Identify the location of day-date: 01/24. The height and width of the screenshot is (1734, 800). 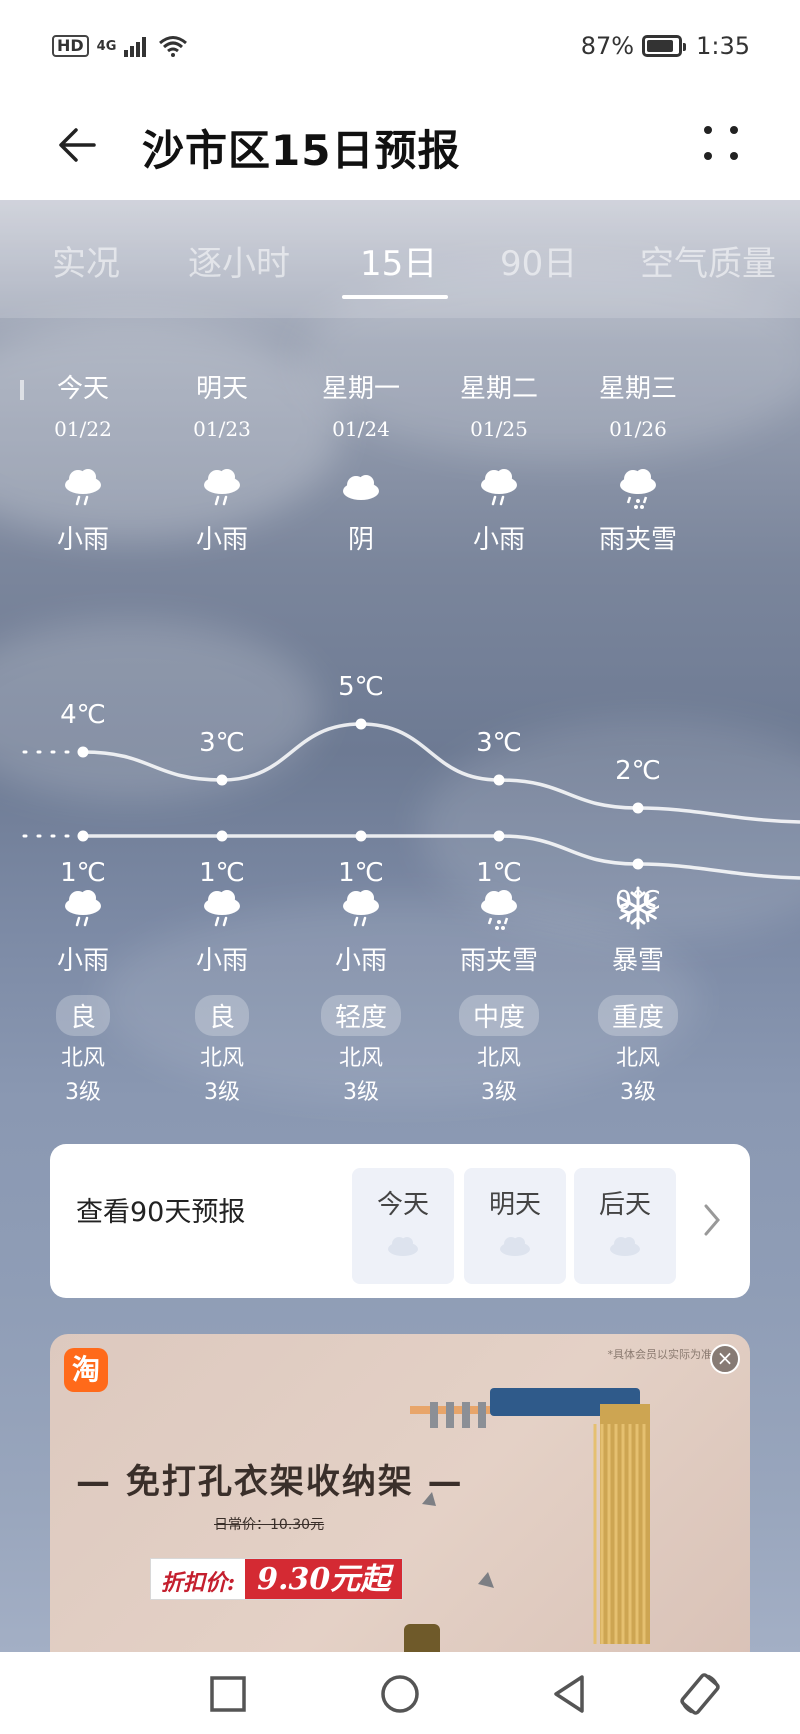
(361, 429).